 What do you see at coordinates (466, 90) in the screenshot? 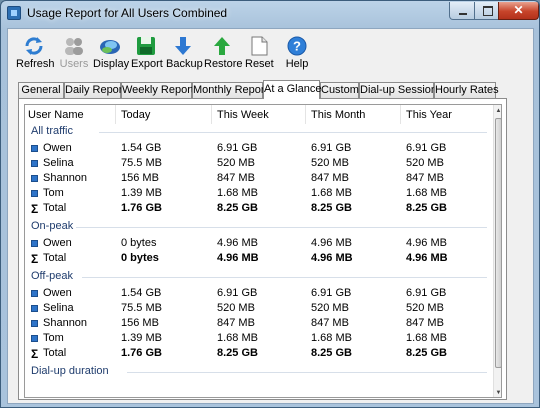
I see `tab-hourly-rates: Hourly Rates` at bounding box center [466, 90].